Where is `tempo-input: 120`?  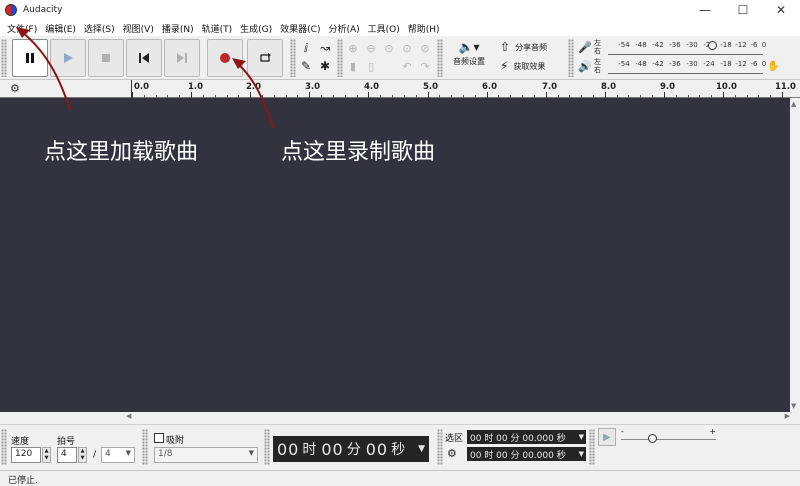 tempo-input: 120 is located at coordinates (26, 455).